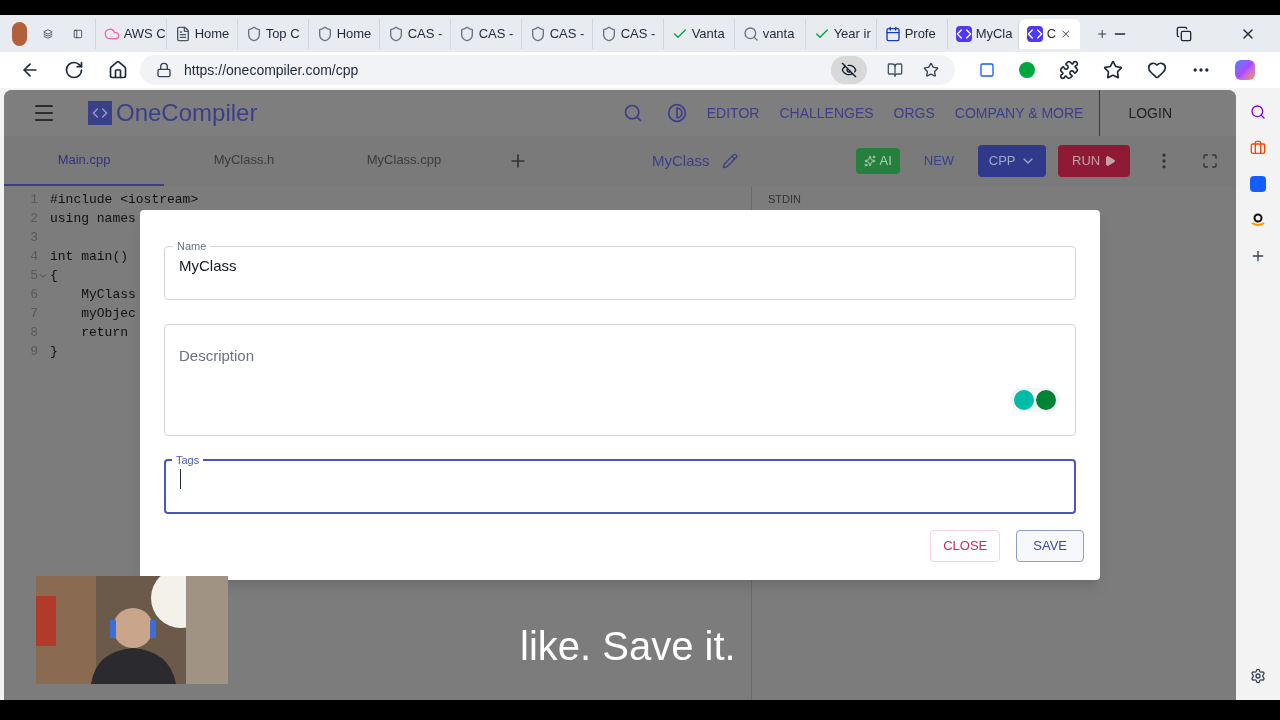 This screenshot has width=1280, height=720. I want to click on read-aloud-icon, so click(895, 70).